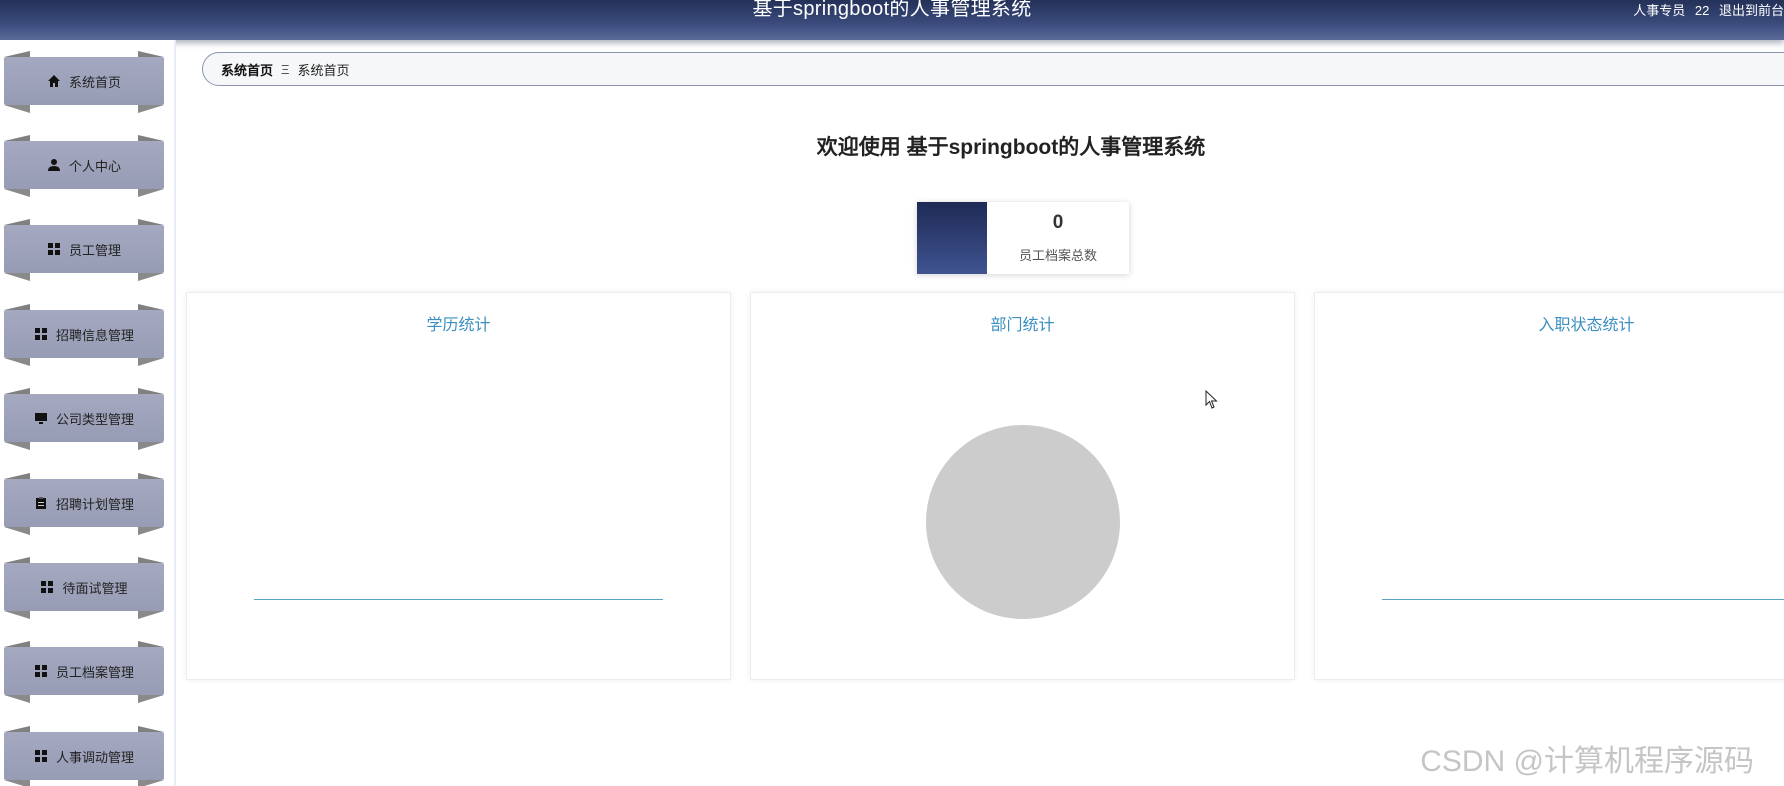 The height and width of the screenshot is (786, 1784). I want to click on sidebar-item-personal-center: 个人中心, so click(84, 166).